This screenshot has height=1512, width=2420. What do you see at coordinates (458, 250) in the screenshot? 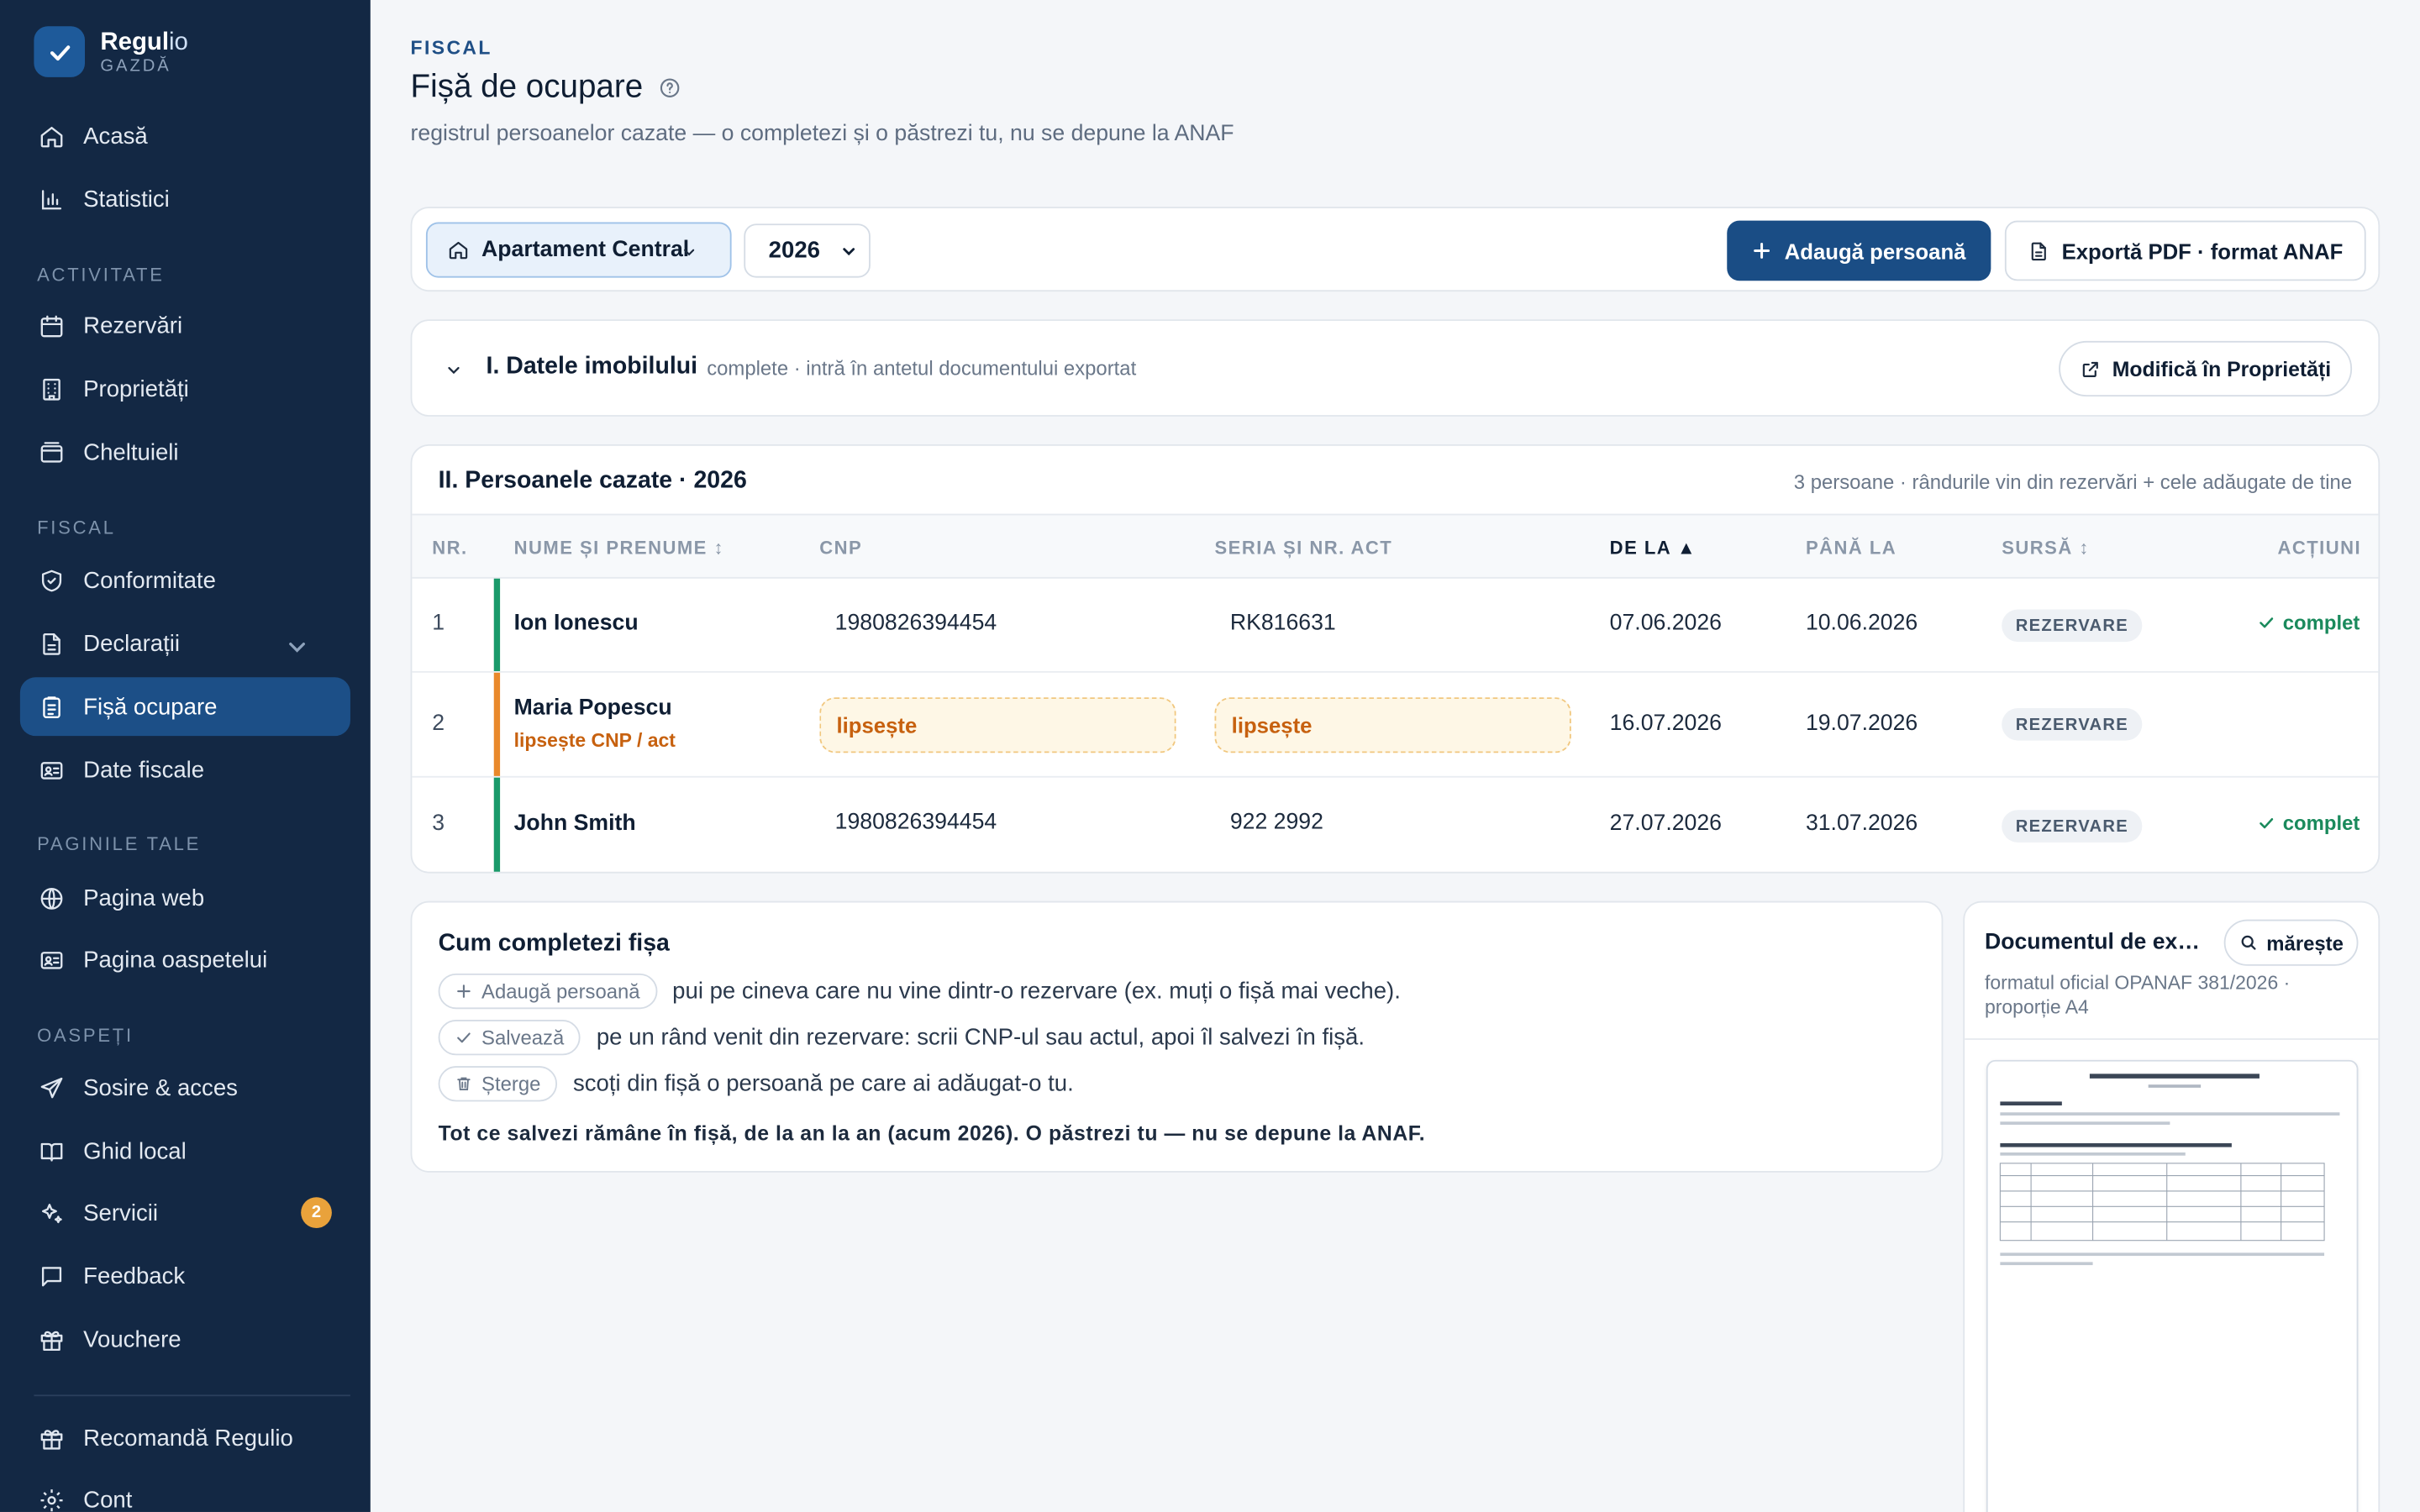
I see `home-icon` at bounding box center [458, 250].